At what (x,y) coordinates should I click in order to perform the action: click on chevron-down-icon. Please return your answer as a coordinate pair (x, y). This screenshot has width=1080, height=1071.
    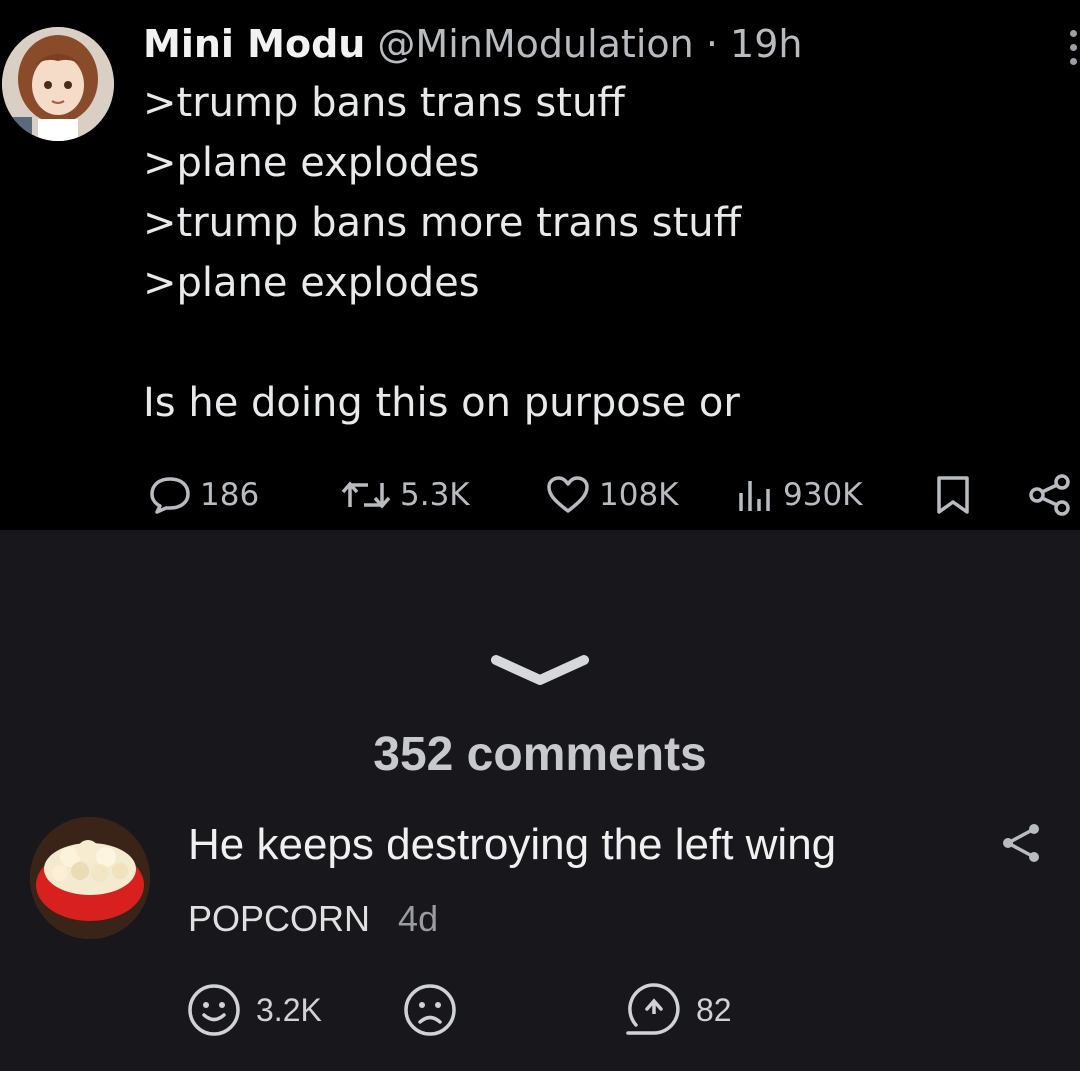
    Looking at the image, I should click on (540, 670).